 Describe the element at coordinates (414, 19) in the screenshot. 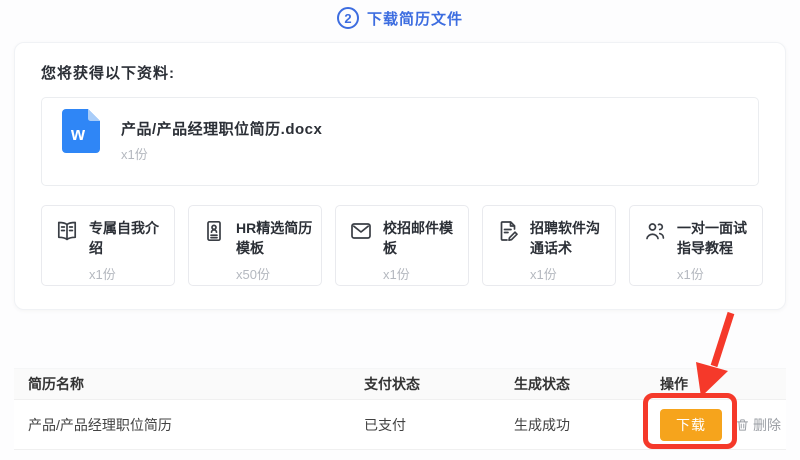

I see `step-title: 下载简历文件` at that location.